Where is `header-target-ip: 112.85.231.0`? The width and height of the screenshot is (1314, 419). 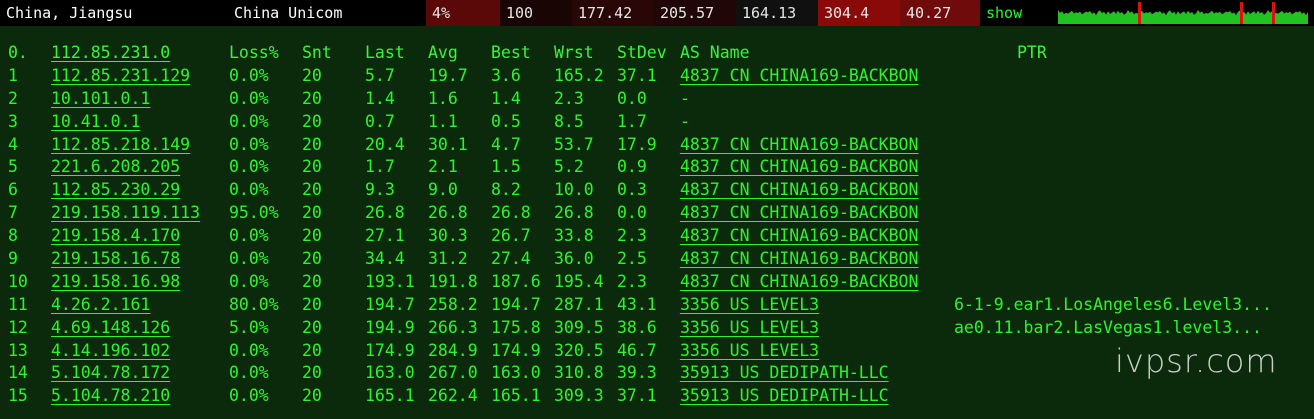 header-target-ip: 112.85.231.0 is located at coordinates (110, 53).